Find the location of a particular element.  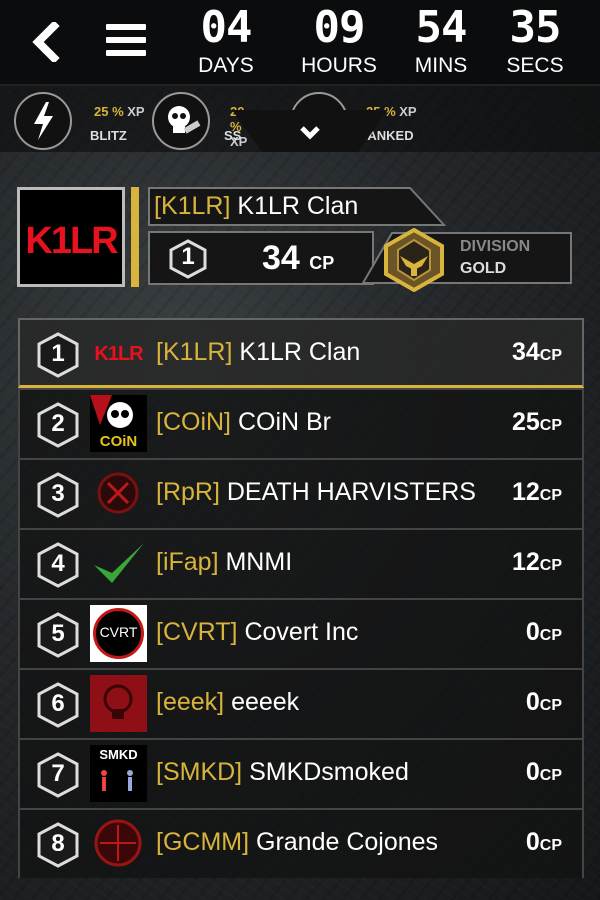

checkmark-icon is located at coordinates (119, 563).